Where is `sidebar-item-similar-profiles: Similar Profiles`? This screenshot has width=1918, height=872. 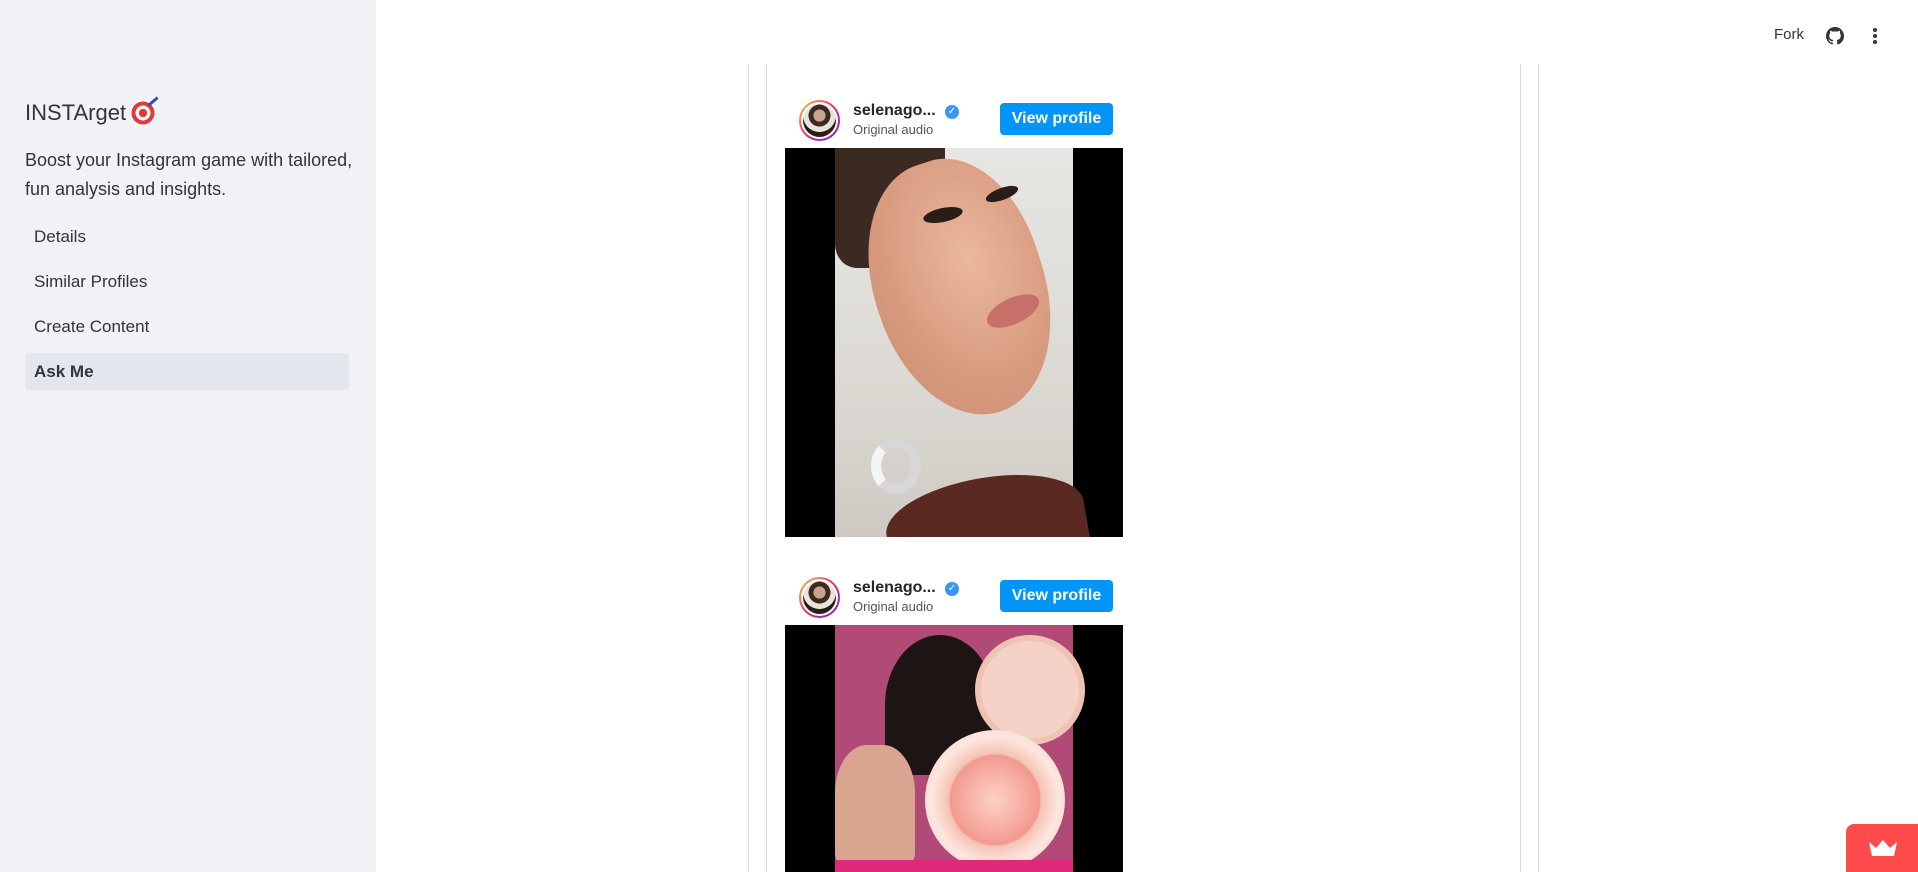 sidebar-item-similar-profiles: Similar Profiles is located at coordinates (187, 281).